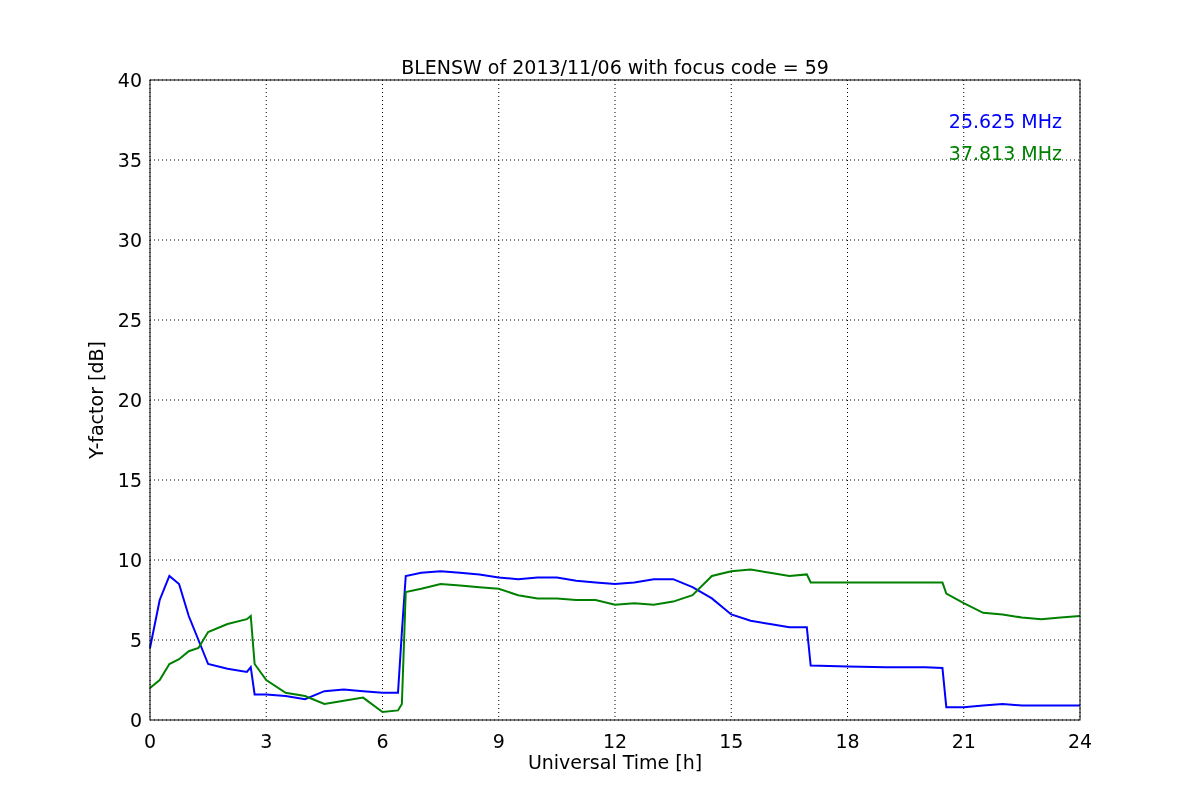  I want to click on y-tick-label: 0, so click(135, 720).